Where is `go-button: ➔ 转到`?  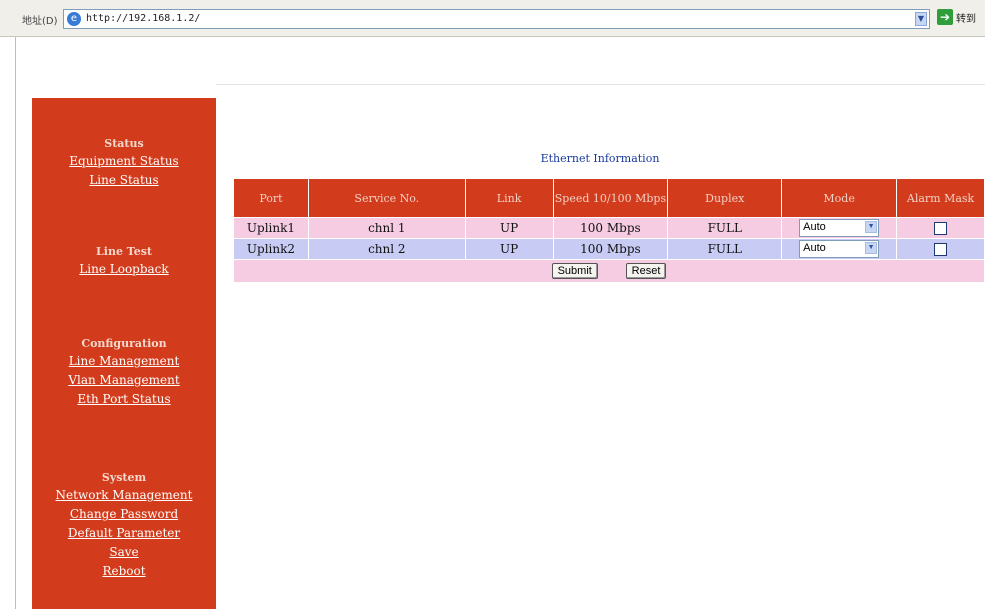 go-button: ➔ 转到 is located at coordinates (961, 19).